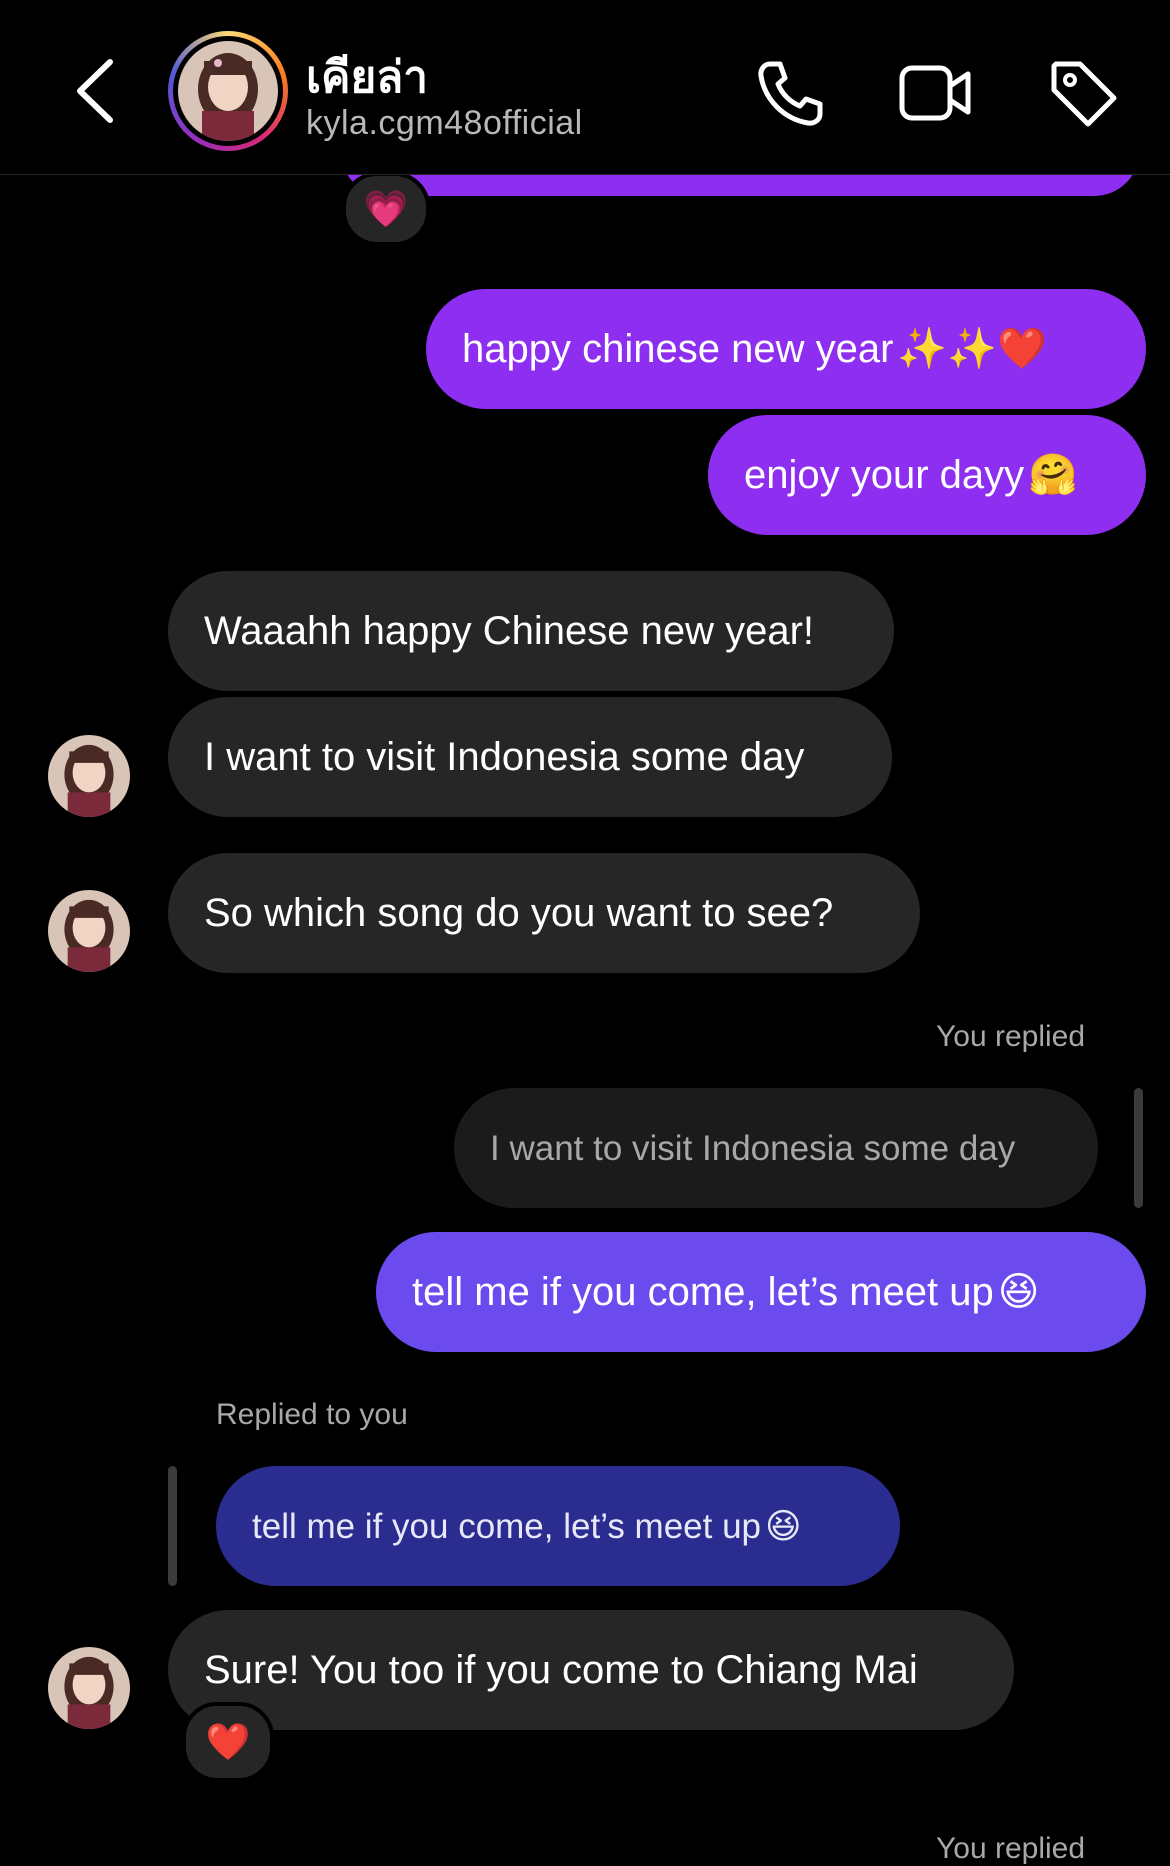 The width and height of the screenshot is (1170, 1866). What do you see at coordinates (519, 913) in the screenshot?
I see `message-text: So which song do you want to see?` at bounding box center [519, 913].